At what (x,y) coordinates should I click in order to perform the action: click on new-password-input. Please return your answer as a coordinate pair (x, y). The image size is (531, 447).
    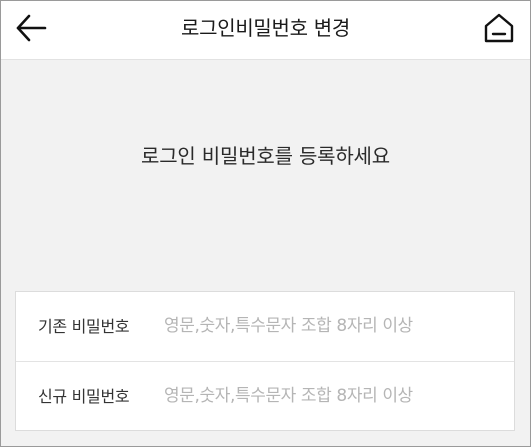
    Looking at the image, I should click on (332, 396).